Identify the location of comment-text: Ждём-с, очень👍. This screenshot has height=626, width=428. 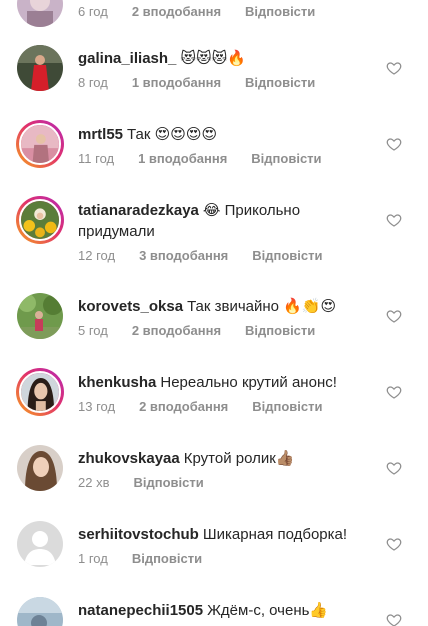
(268, 610).